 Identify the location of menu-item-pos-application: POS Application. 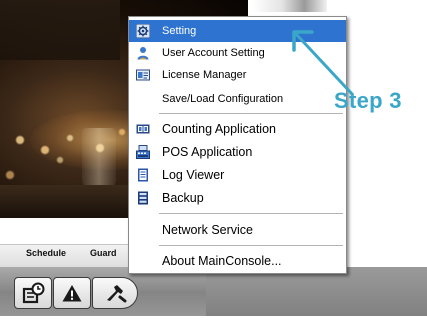
(237, 152).